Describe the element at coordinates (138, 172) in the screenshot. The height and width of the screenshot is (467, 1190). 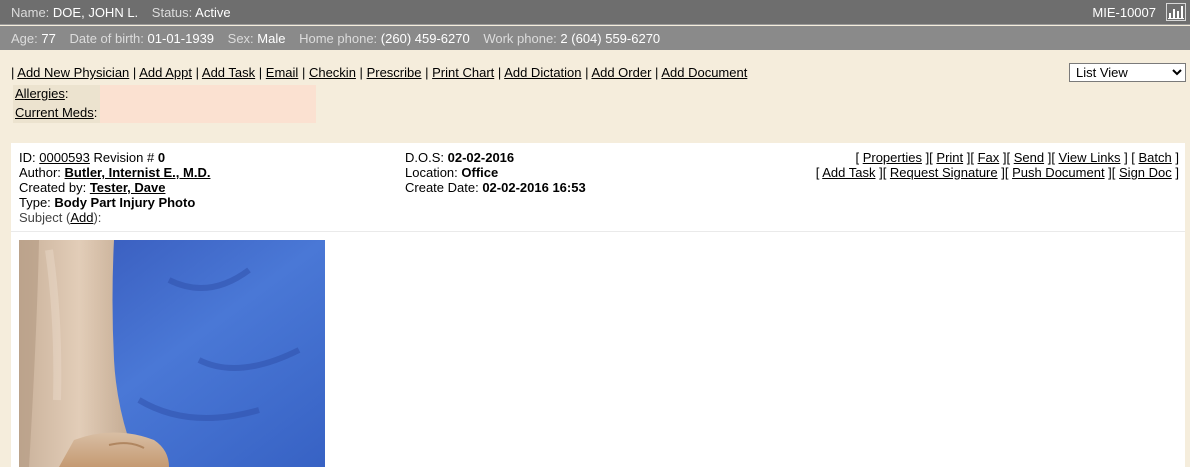
I see `author-link: Butler, Internist E., M.D.` at that location.